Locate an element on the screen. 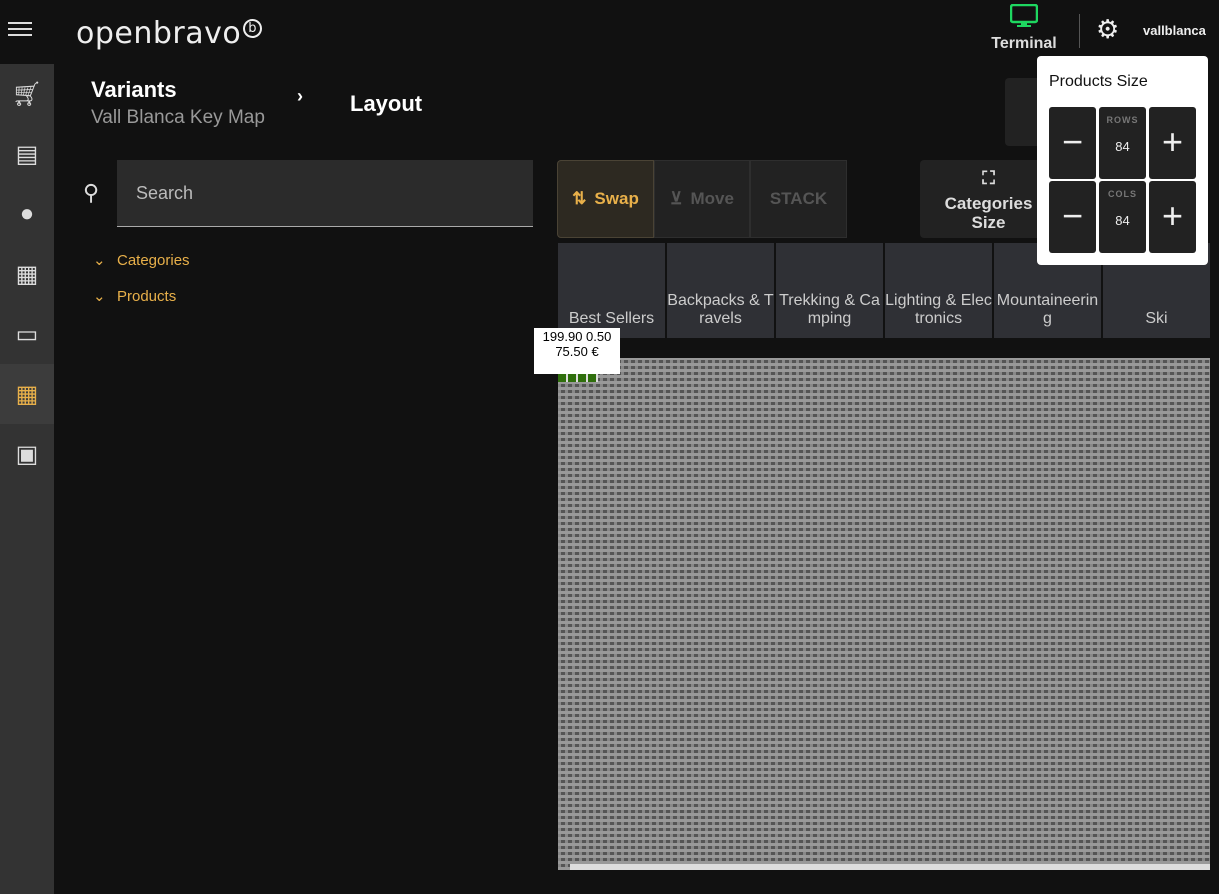 The width and height of the screenshot is (1219, 894). price-line: 199.90 0.50 is located at coordinates (577, 336).